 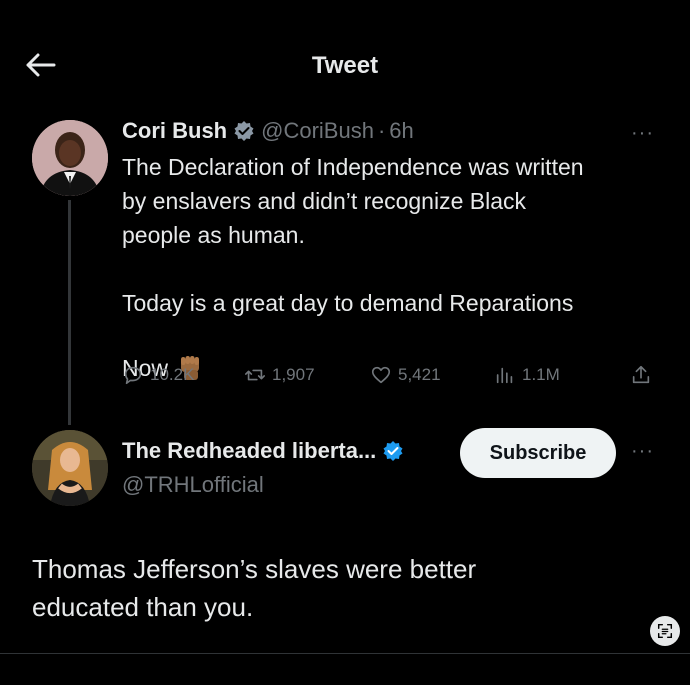 What do you see at coordinates (504, 375) in the screenshot?
I see `views-chart-icon` at bounding box center [504, 375].